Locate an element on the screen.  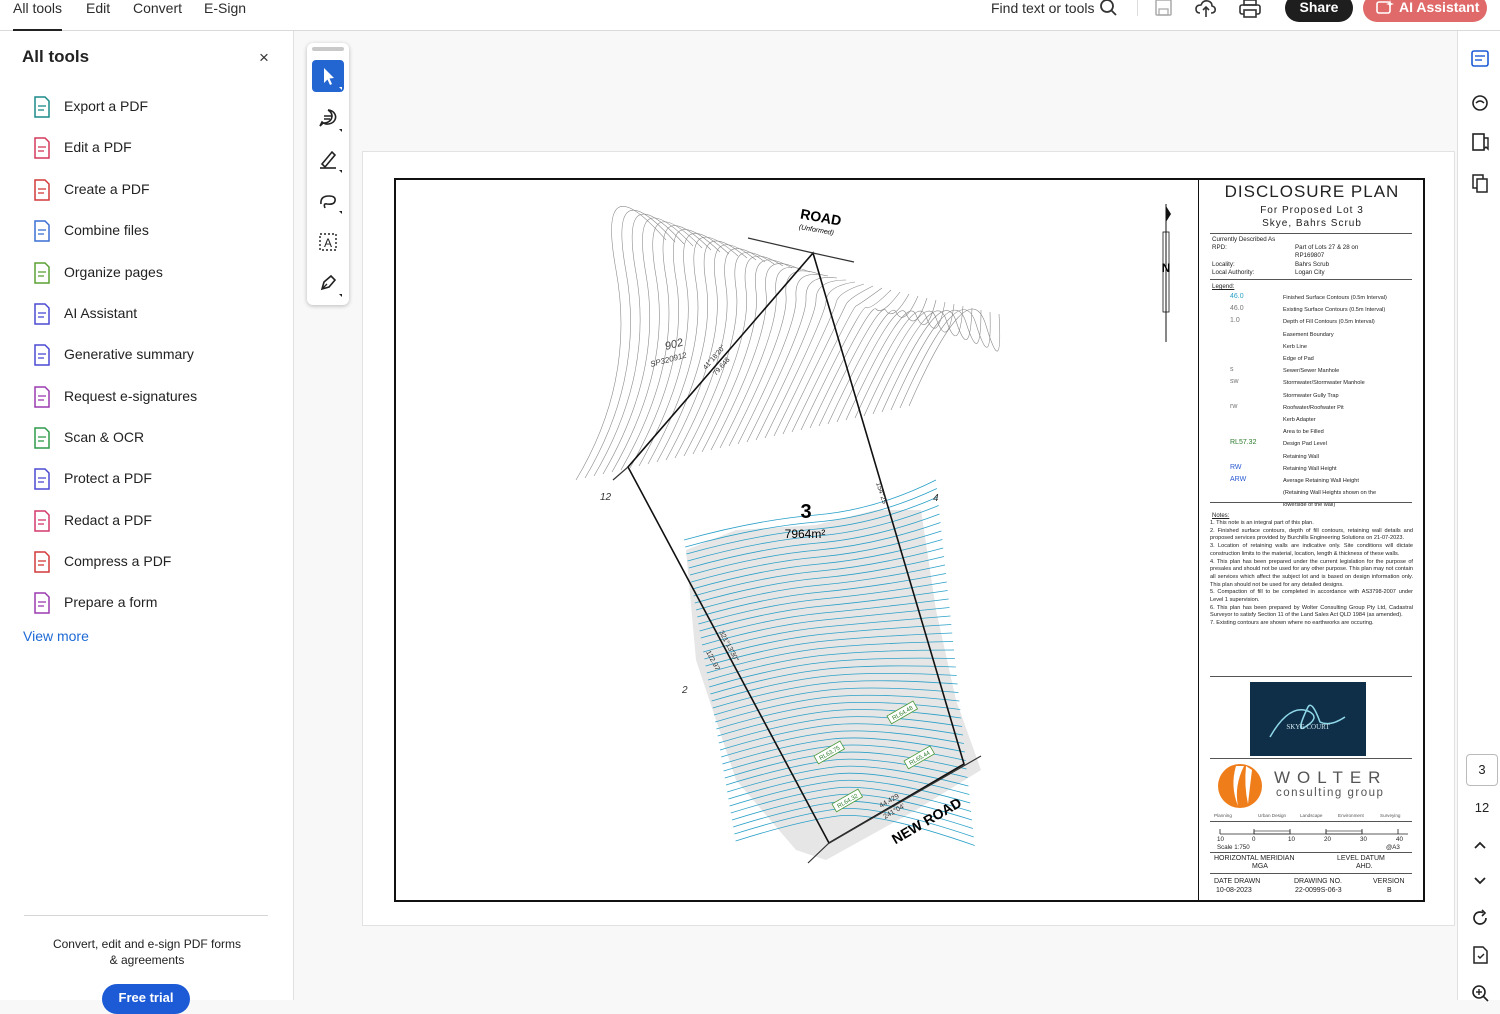
datum-label: LEVEL DATUM is located at coordinates (1361, 858).